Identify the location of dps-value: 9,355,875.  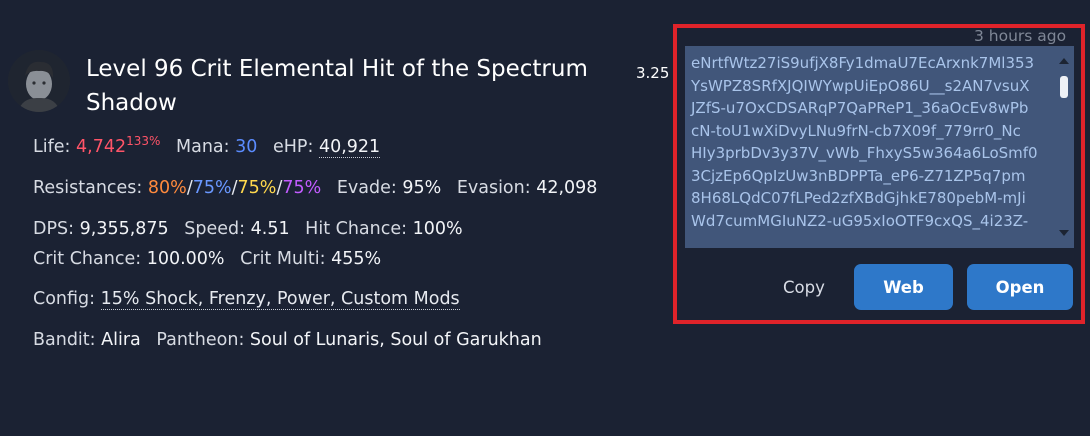
(124, 229).